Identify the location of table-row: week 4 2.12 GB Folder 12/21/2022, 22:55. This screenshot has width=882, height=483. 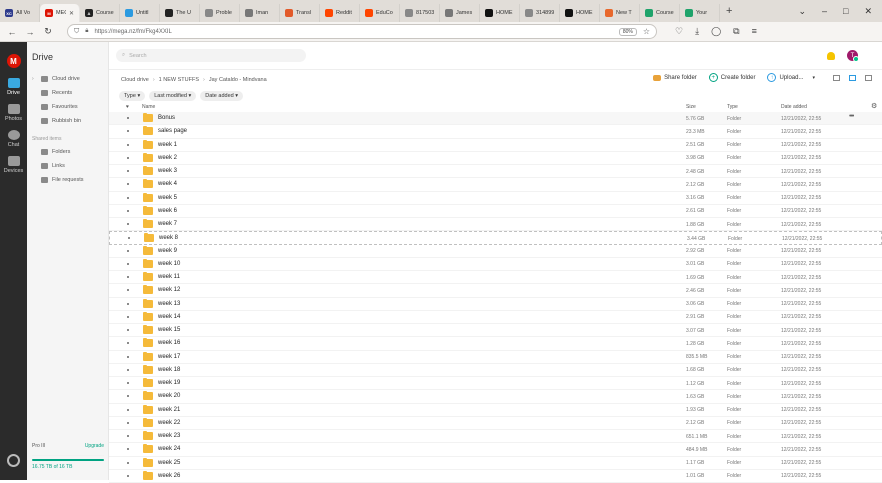
(495, 185).